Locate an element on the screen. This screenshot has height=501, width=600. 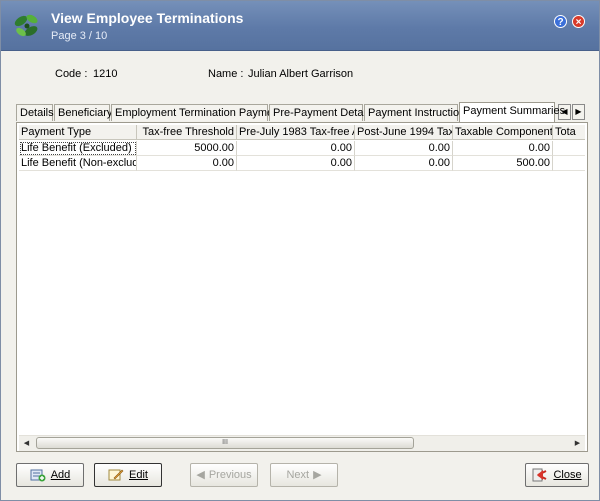
code-value: 1210 is located at coordinates (105, 74).